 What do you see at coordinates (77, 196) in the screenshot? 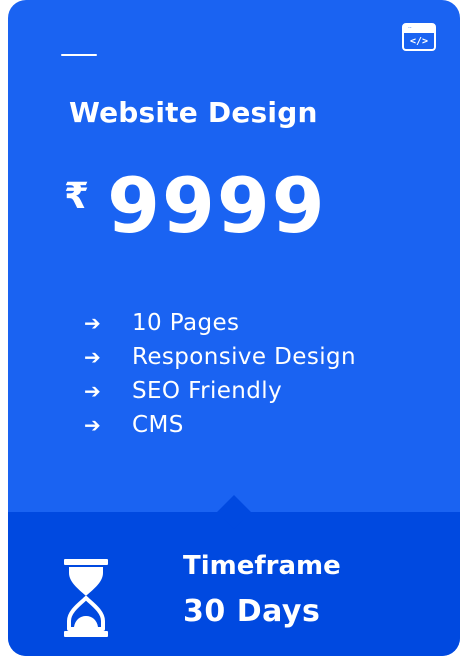
I see `currency-symbol: ₹` at bounding box center [77, 196].